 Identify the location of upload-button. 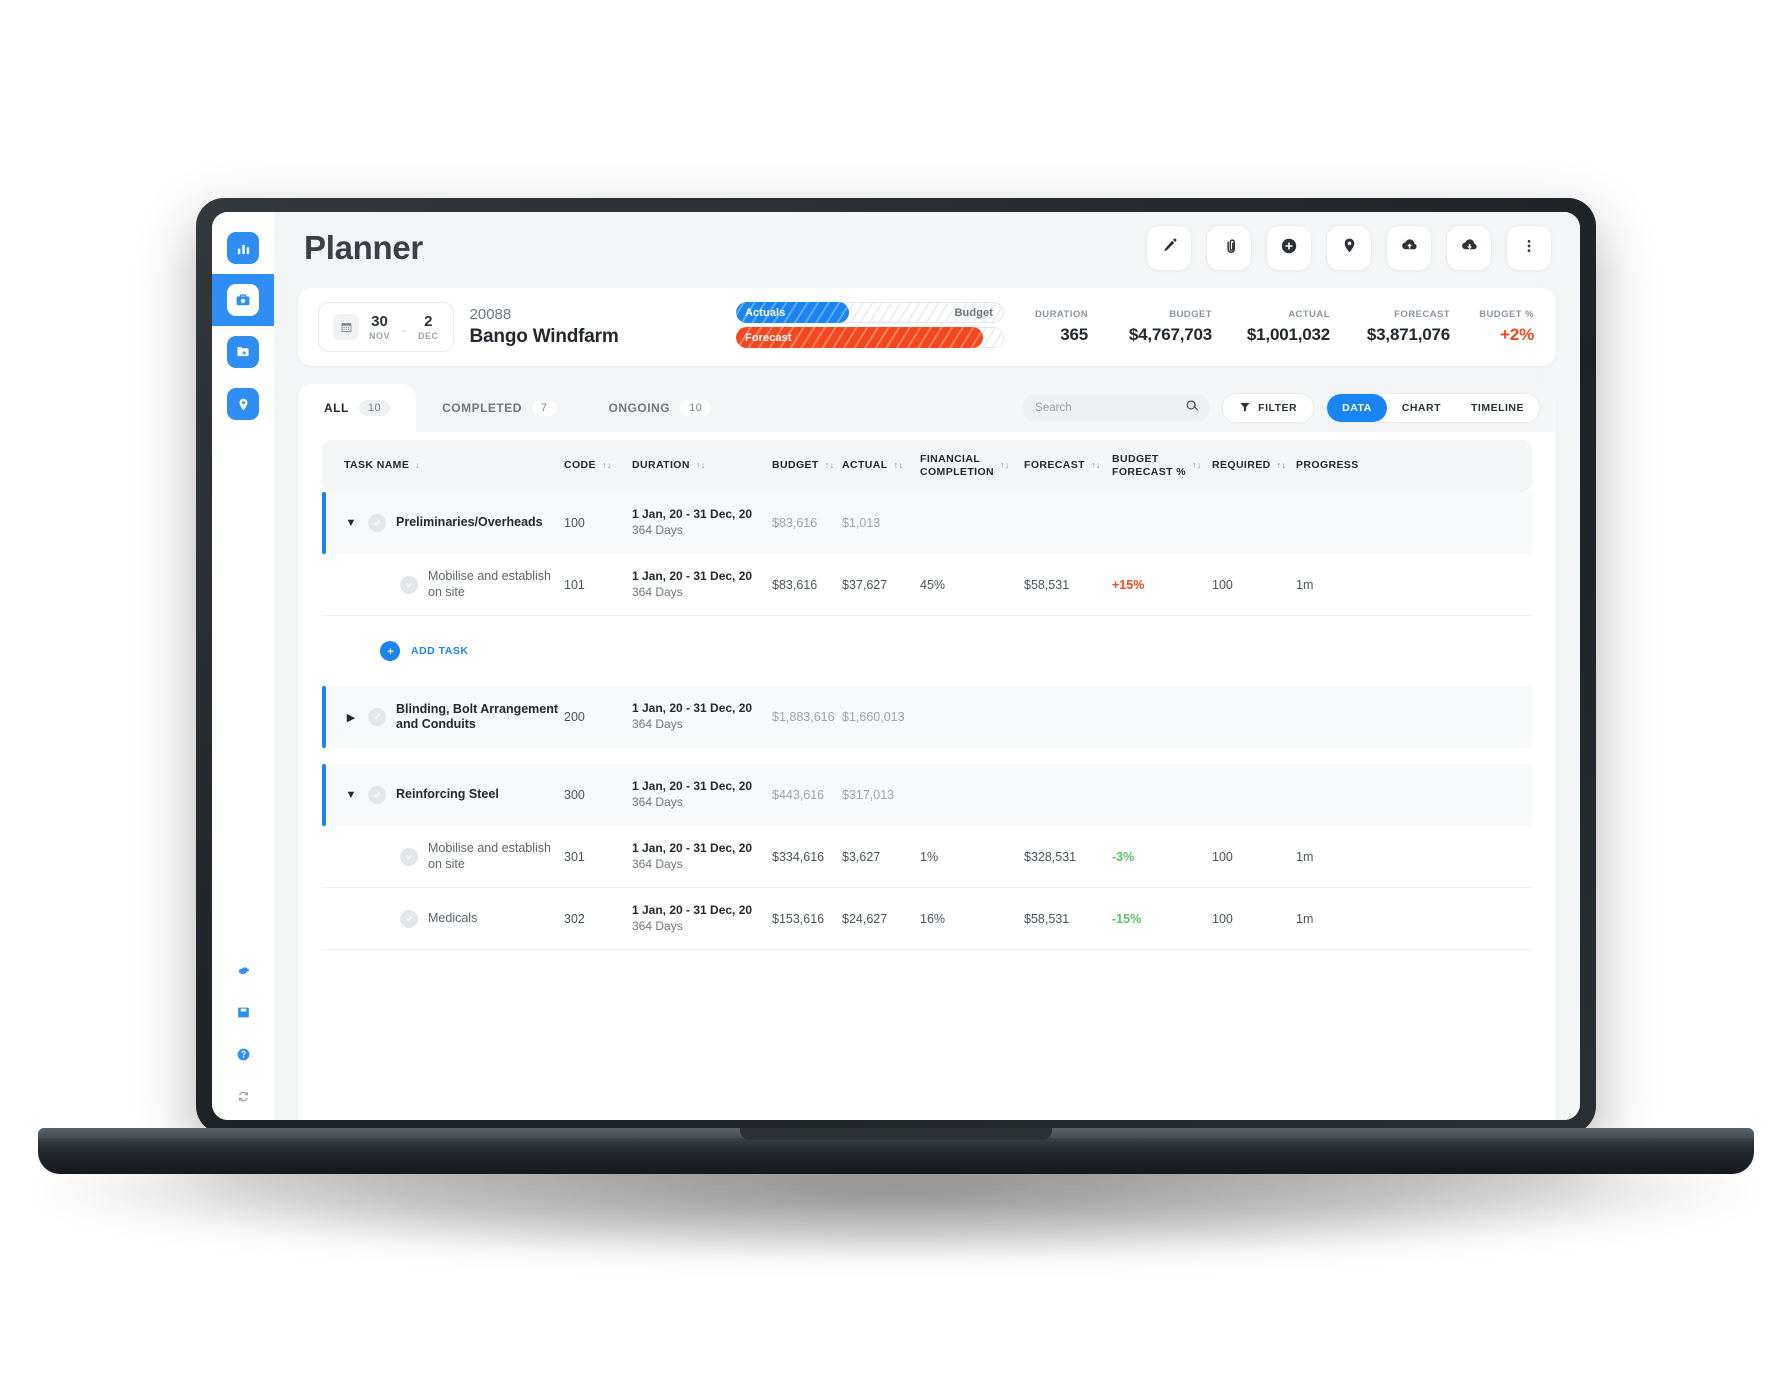
(1409, 248).